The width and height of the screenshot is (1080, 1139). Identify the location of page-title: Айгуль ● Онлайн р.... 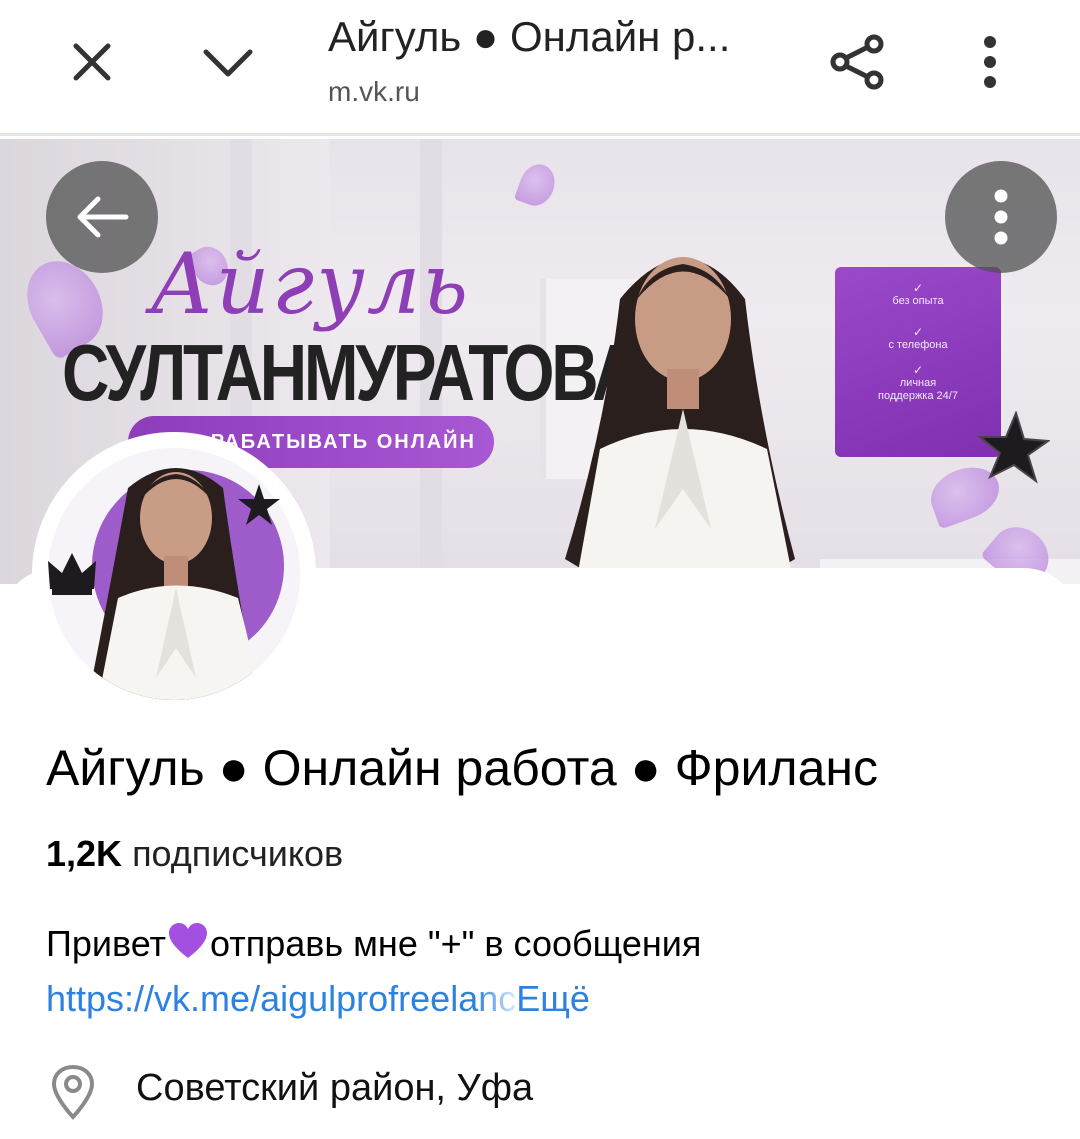
(529, 36).